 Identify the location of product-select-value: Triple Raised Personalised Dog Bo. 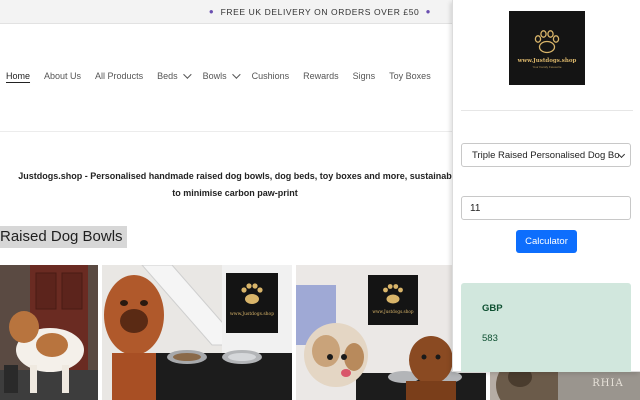
(546, 155).